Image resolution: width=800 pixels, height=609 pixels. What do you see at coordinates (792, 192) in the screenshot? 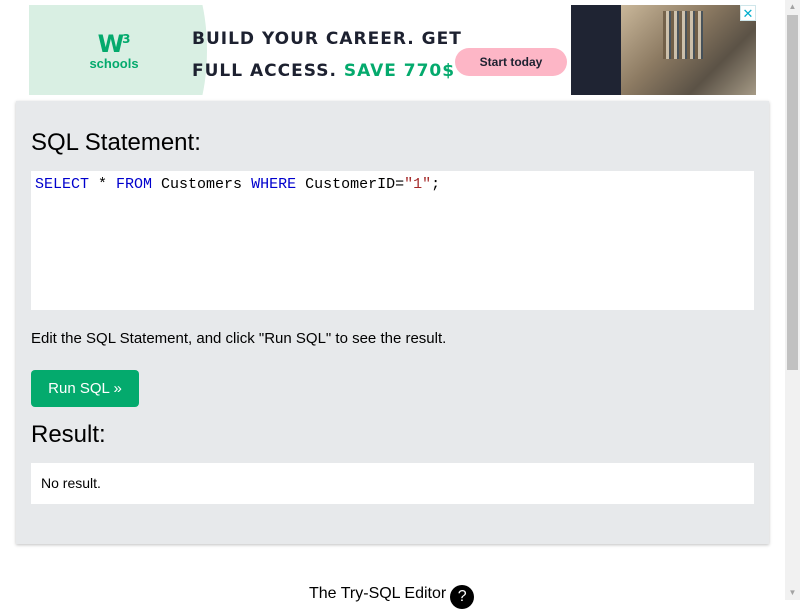
I see `scrollbar-thumb` at bounding box center [792, 192].